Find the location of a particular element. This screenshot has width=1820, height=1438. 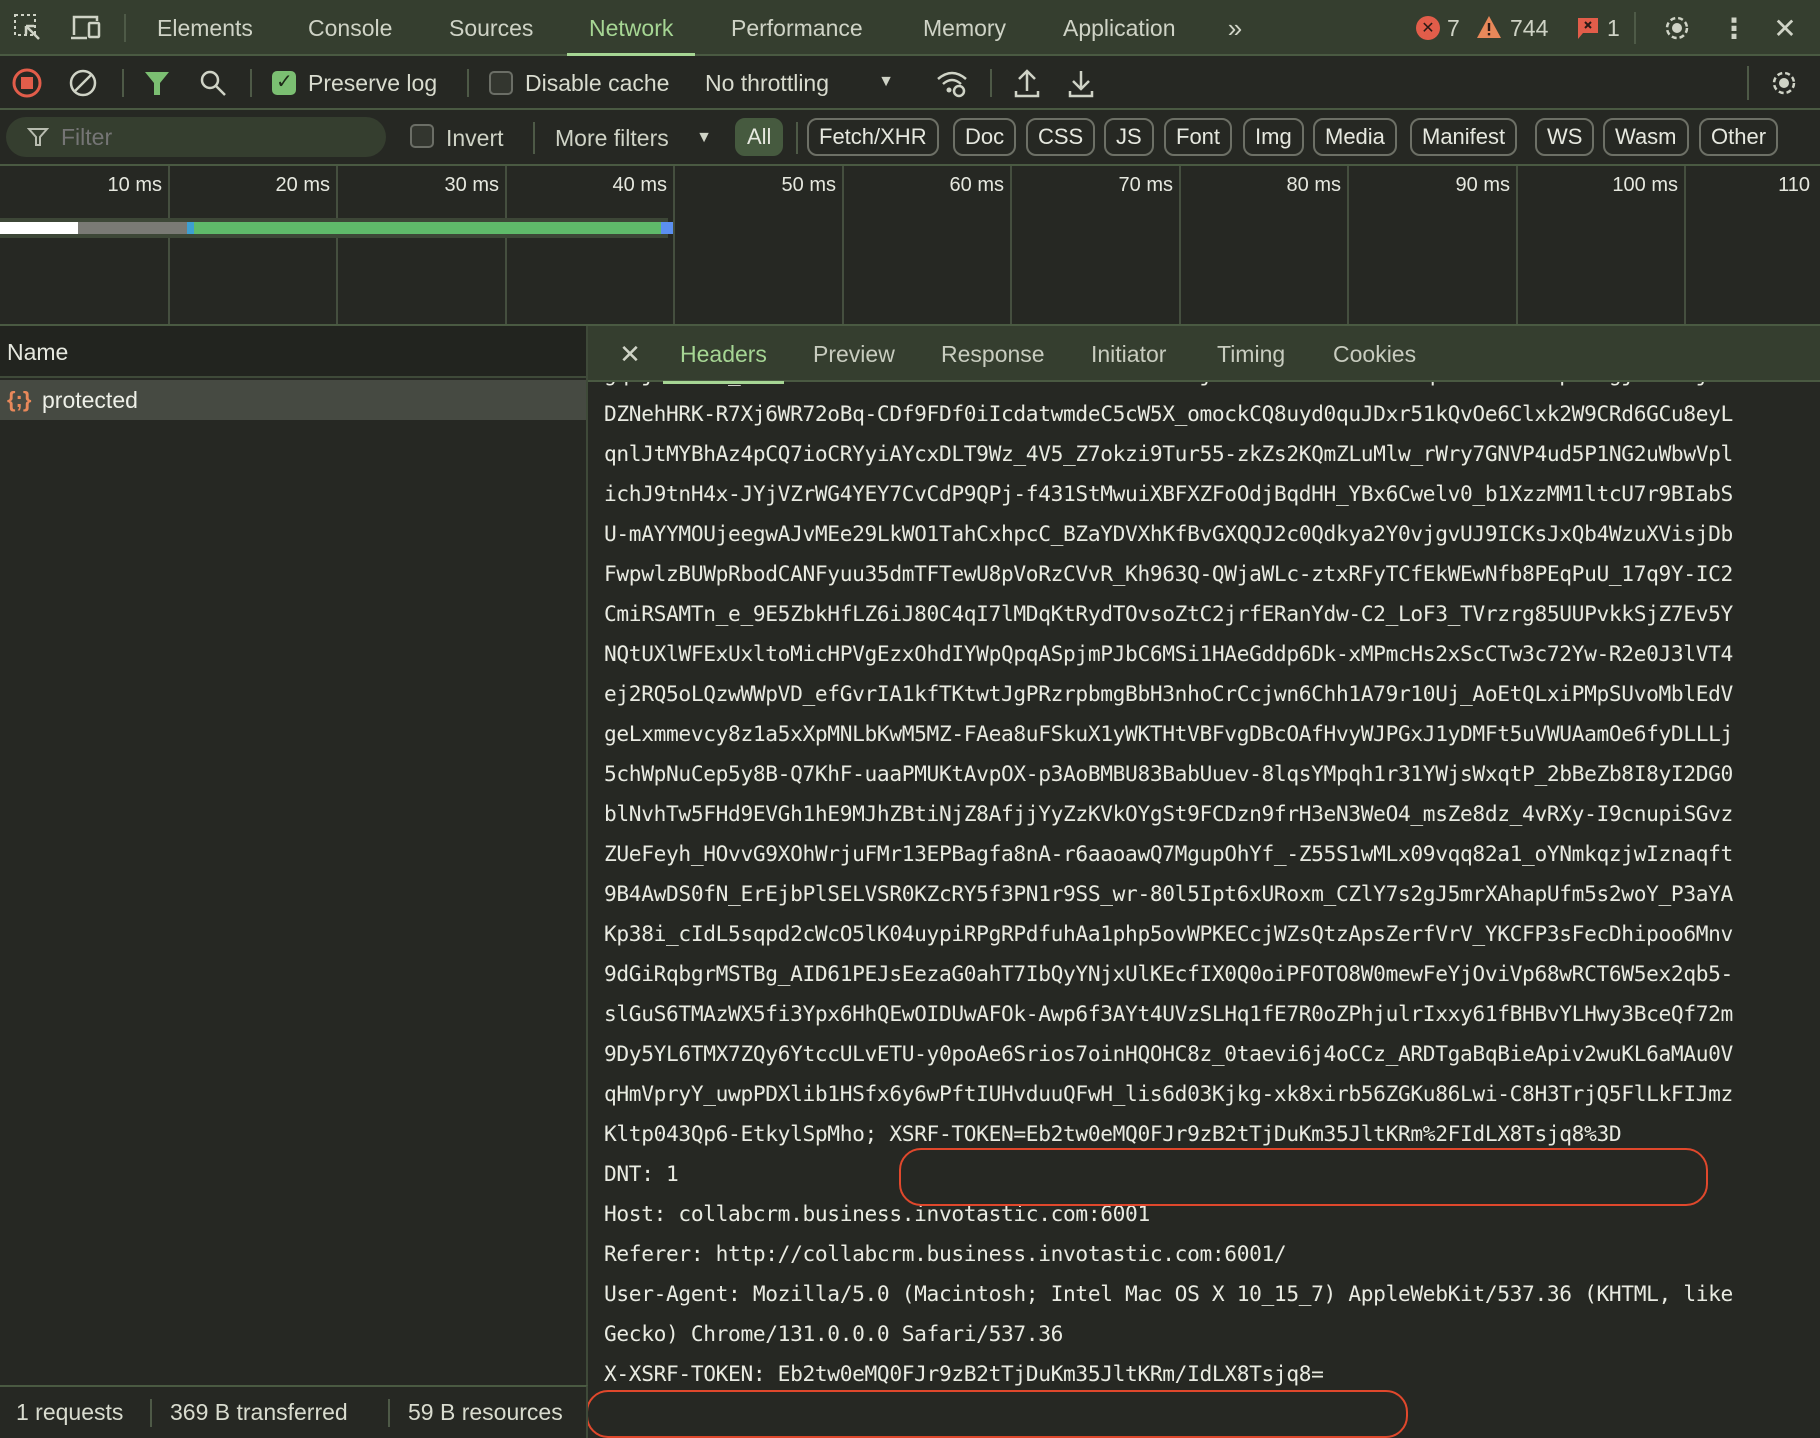

tab-response: Response is located at coordinates (993, 354).